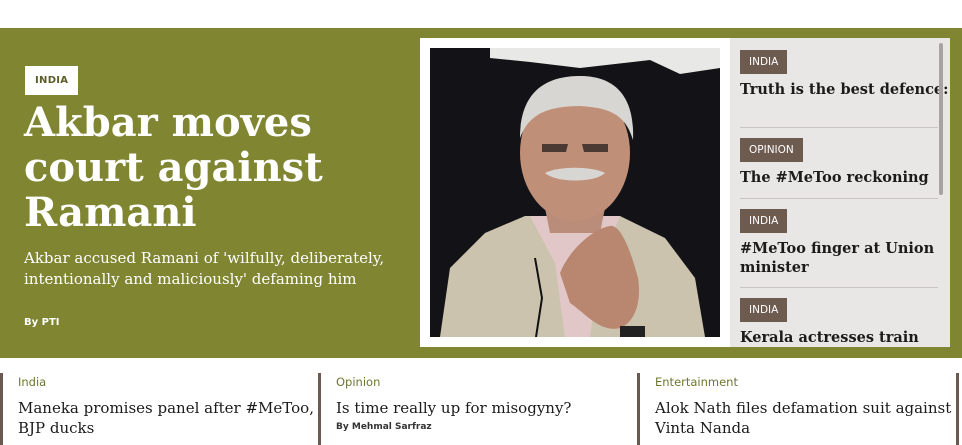 This screenshot has width=962, height=445. I want to click on card-section-label: Entertainment, so click(806, 382).